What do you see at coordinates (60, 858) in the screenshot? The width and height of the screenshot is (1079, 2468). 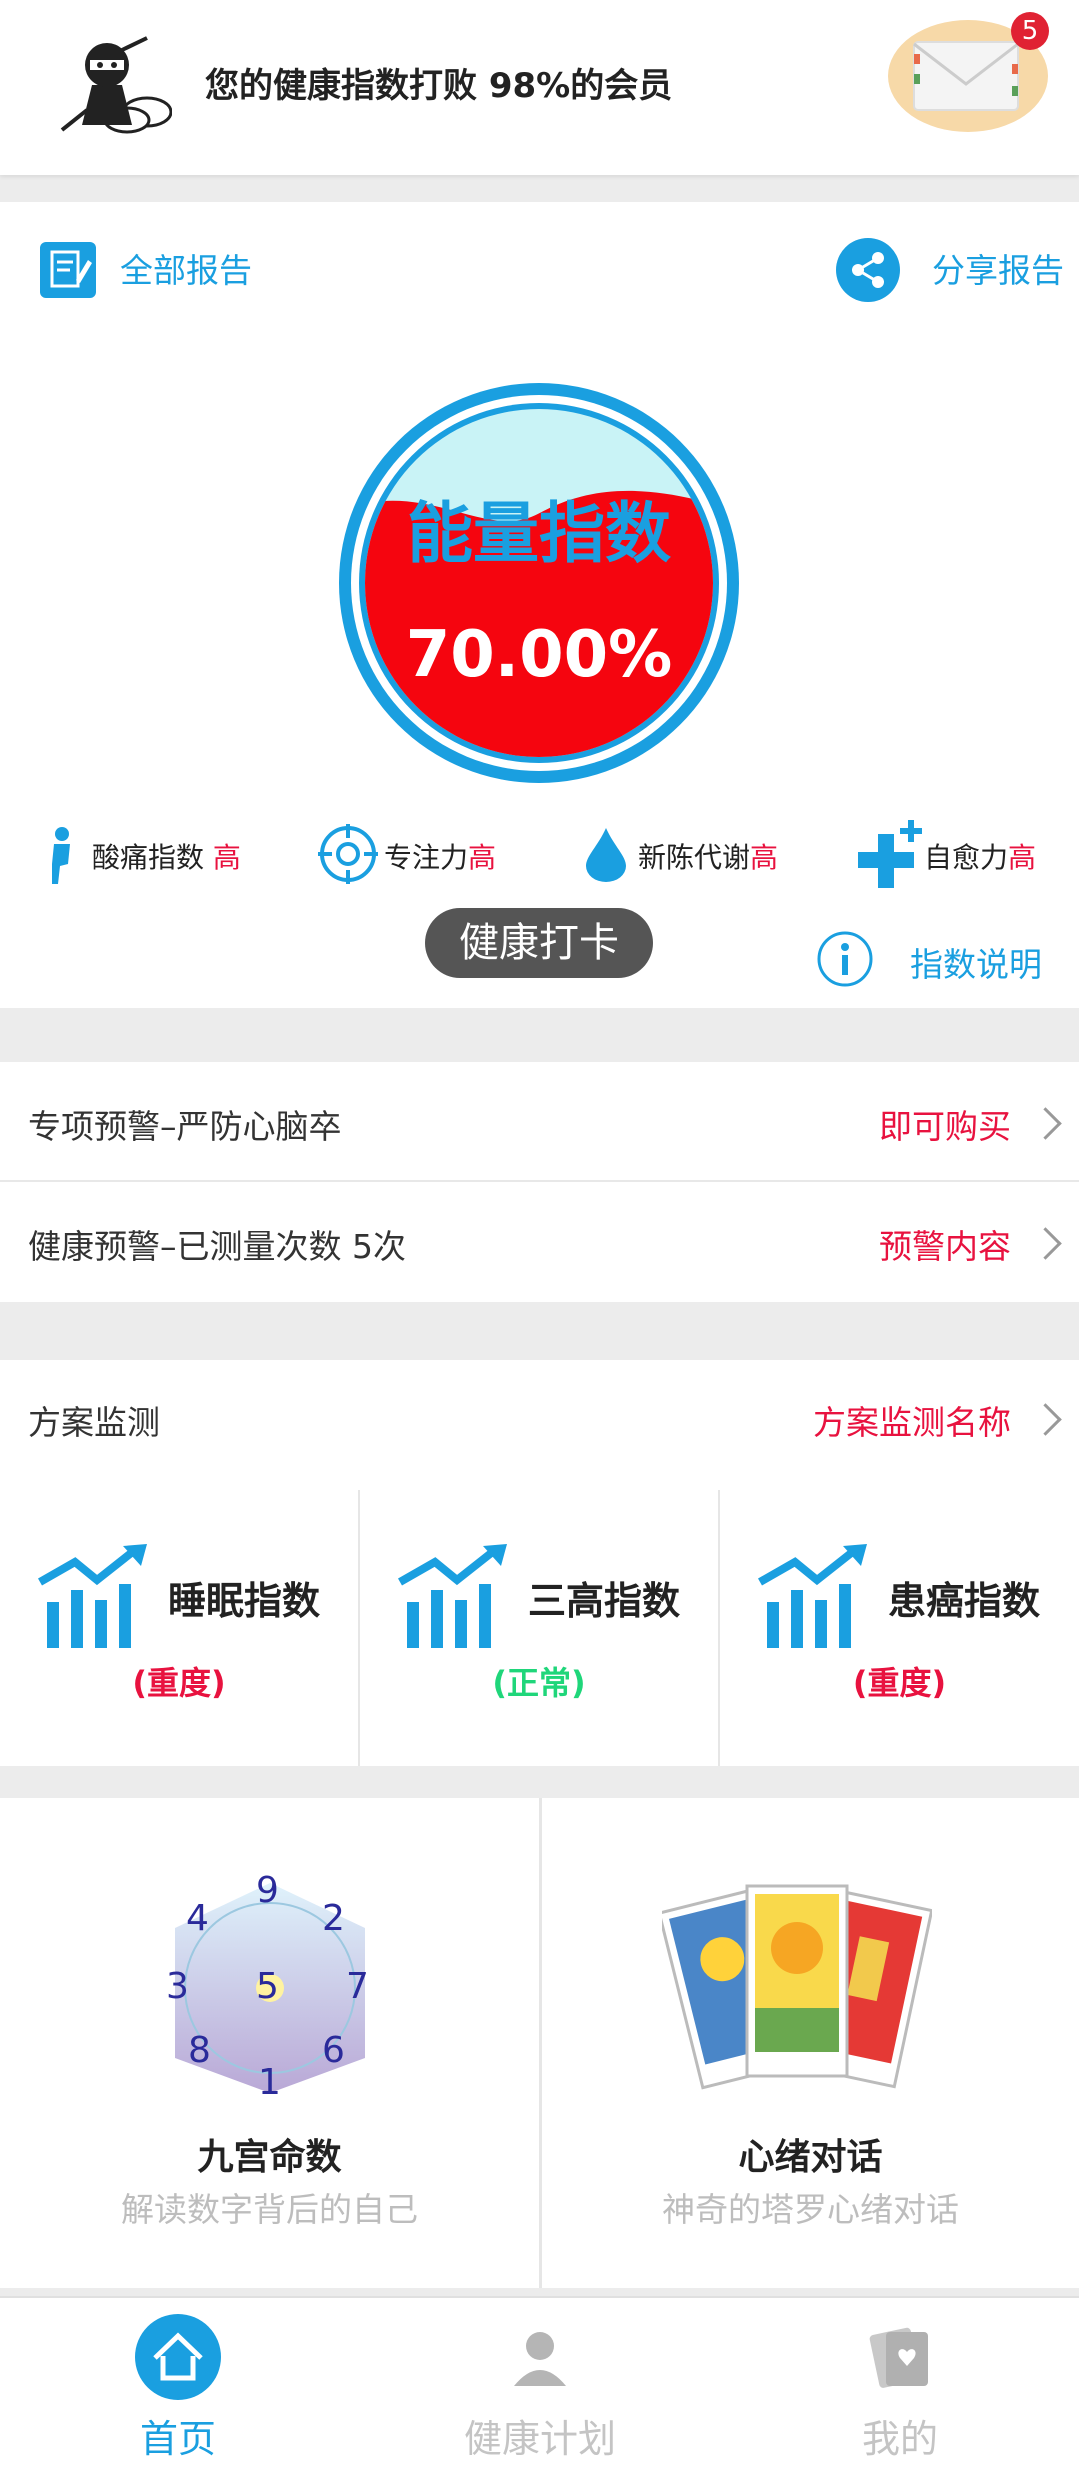 I see `back-pain-icon` at bounding box center [60, 858].